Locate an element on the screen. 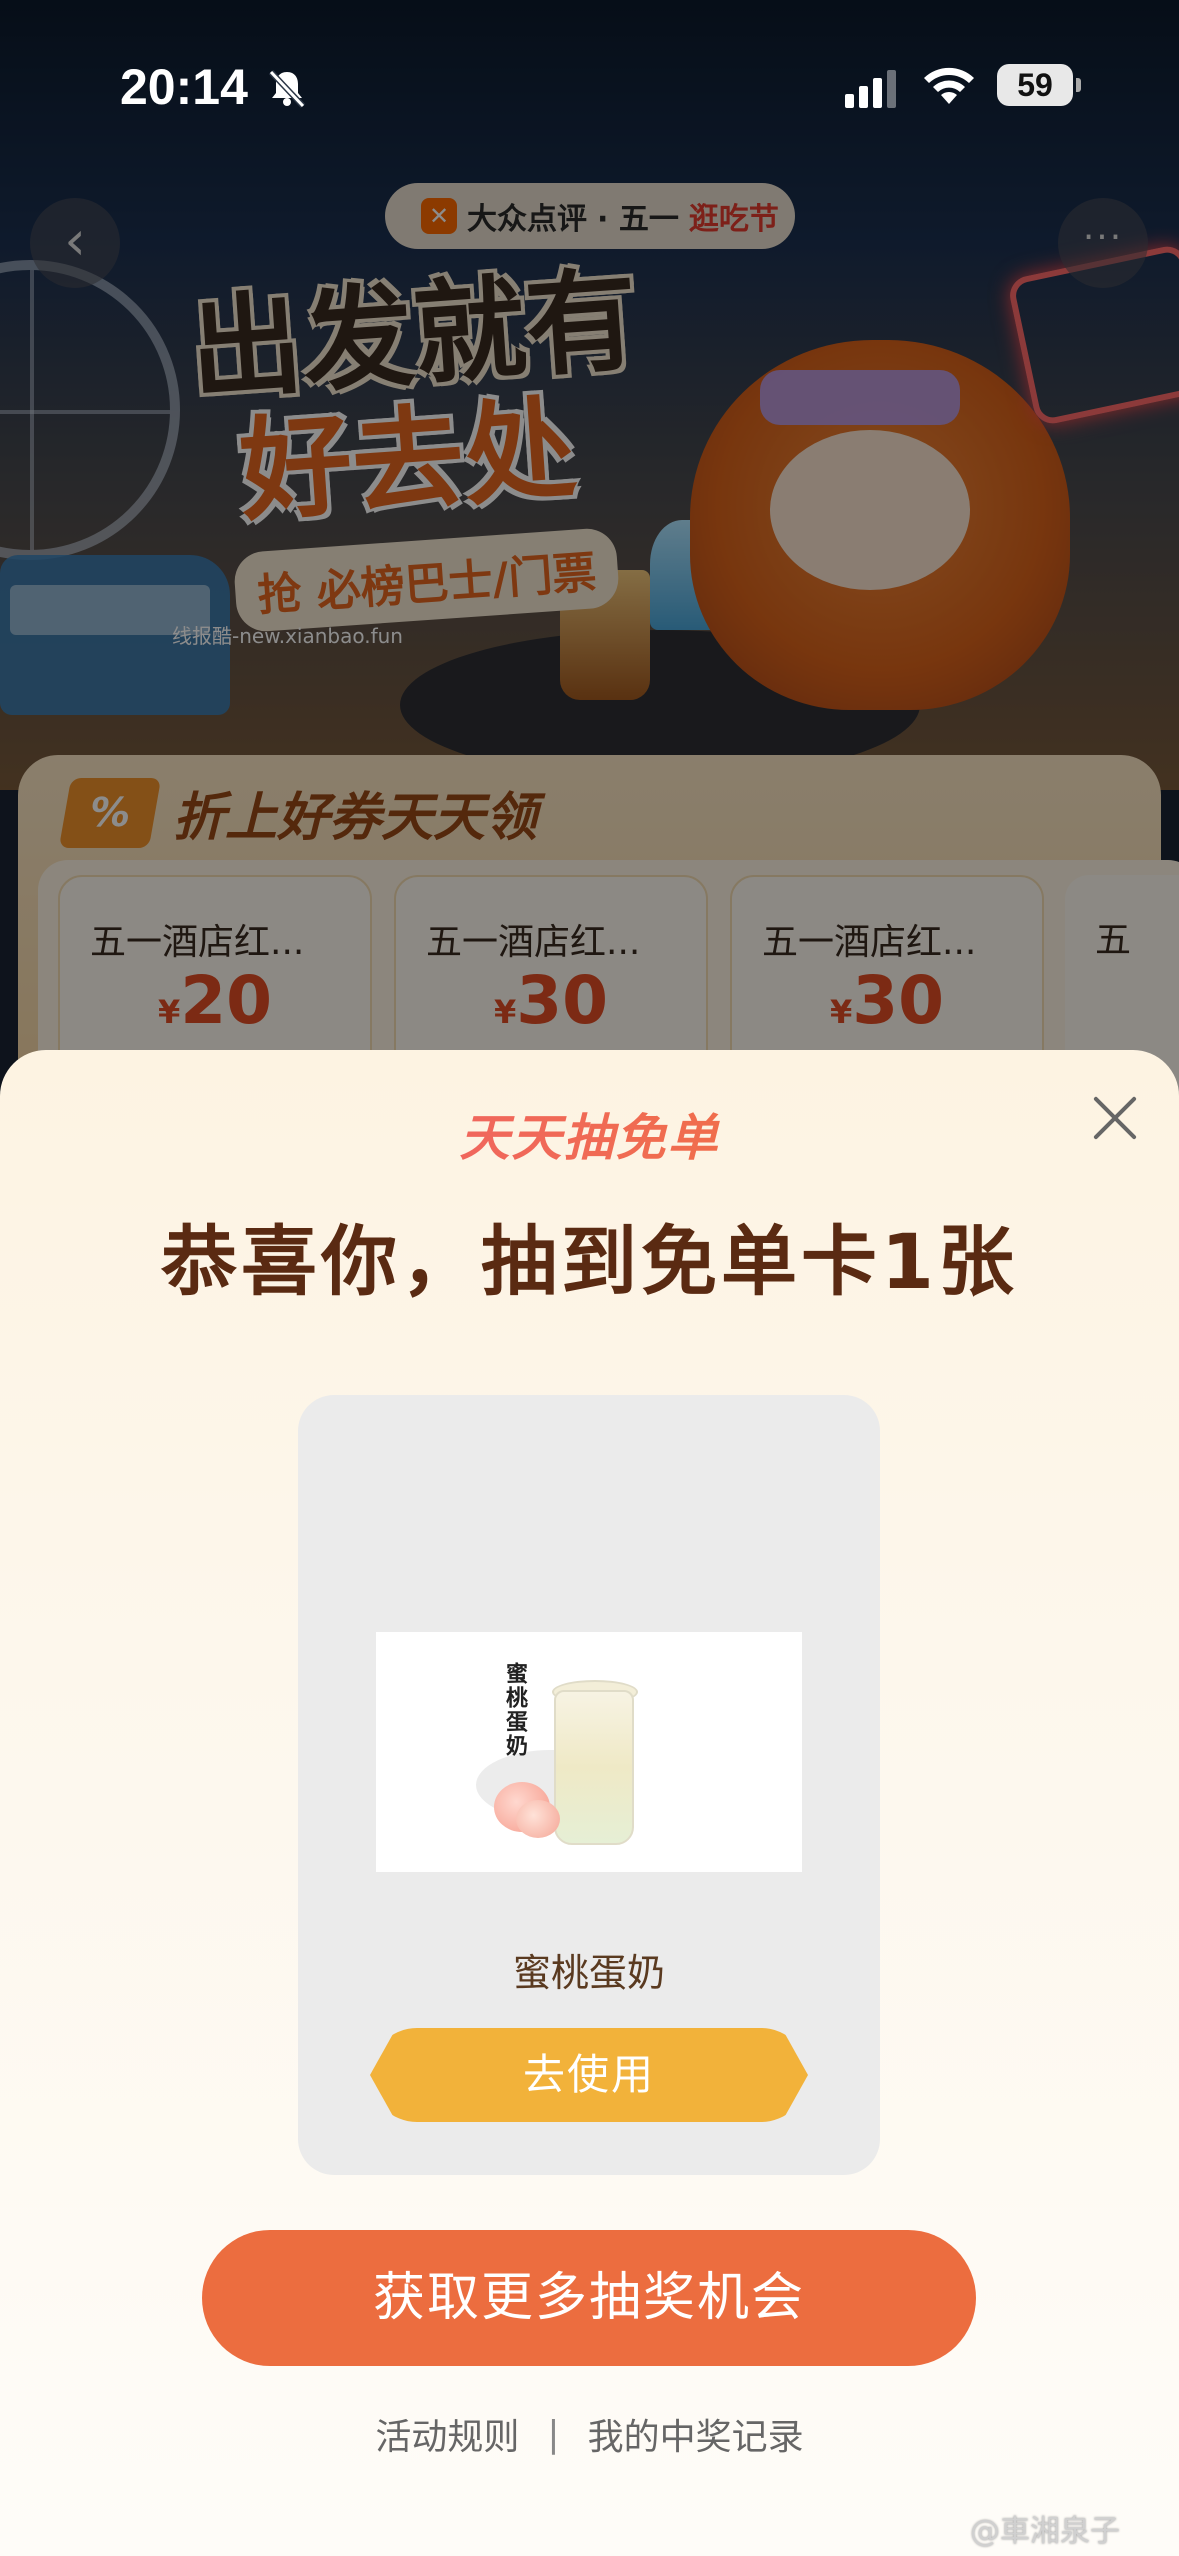 The image size is (1179, 2556). use-now-button: 去使用 is located at coordinates (589, 2075).